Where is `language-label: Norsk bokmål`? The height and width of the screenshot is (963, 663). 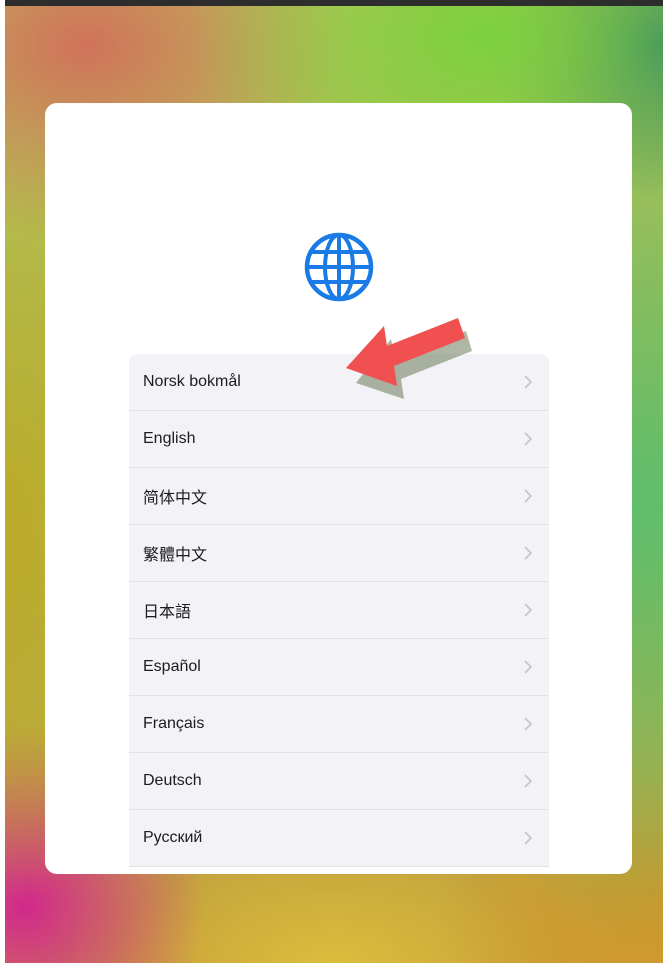
language-label: Norsk bokmål is located at coordinates (192, 381).